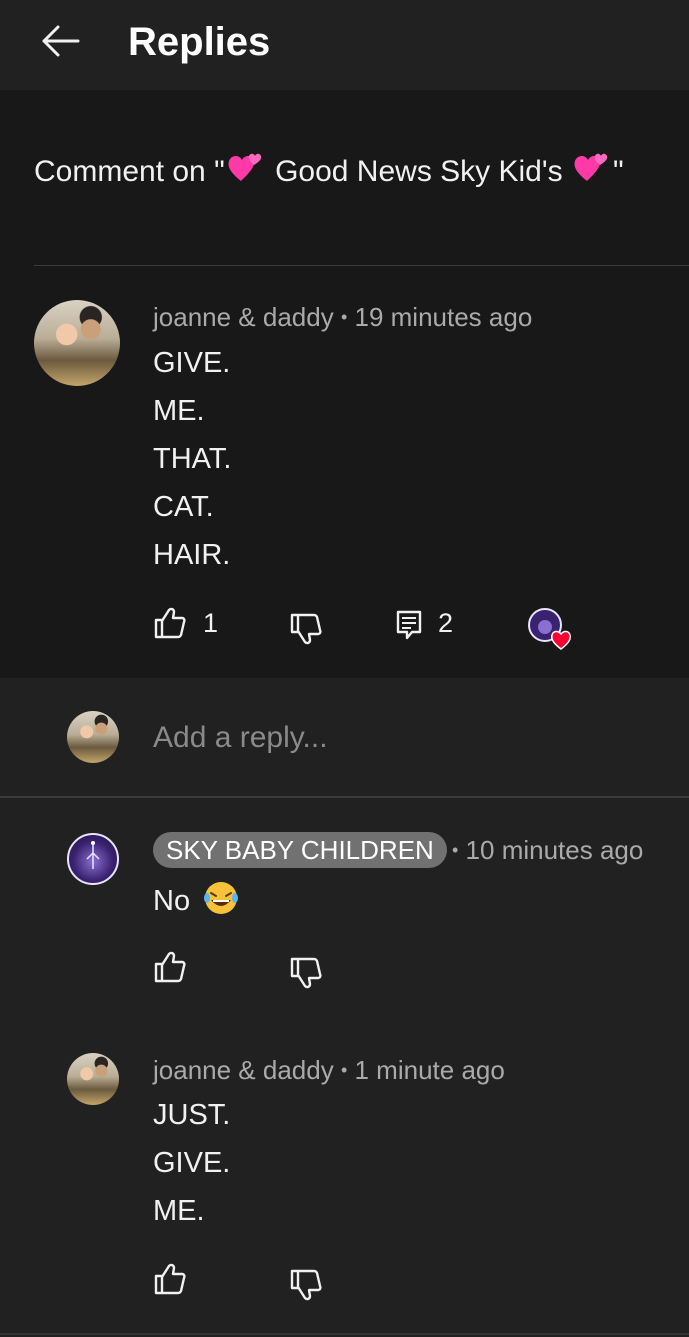  What do you see at coordinates (179, 411) in the screenshot?
I see `comment-text-line: ME.` at bounding box center [179, 411].